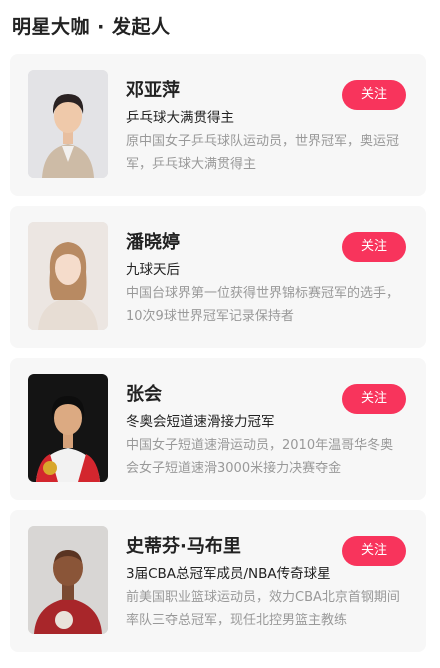  Describe the element at coordinates (200, 422) in the screenshot. I see `person-title: 冬奥会短道速滑接力冠军` at that location.